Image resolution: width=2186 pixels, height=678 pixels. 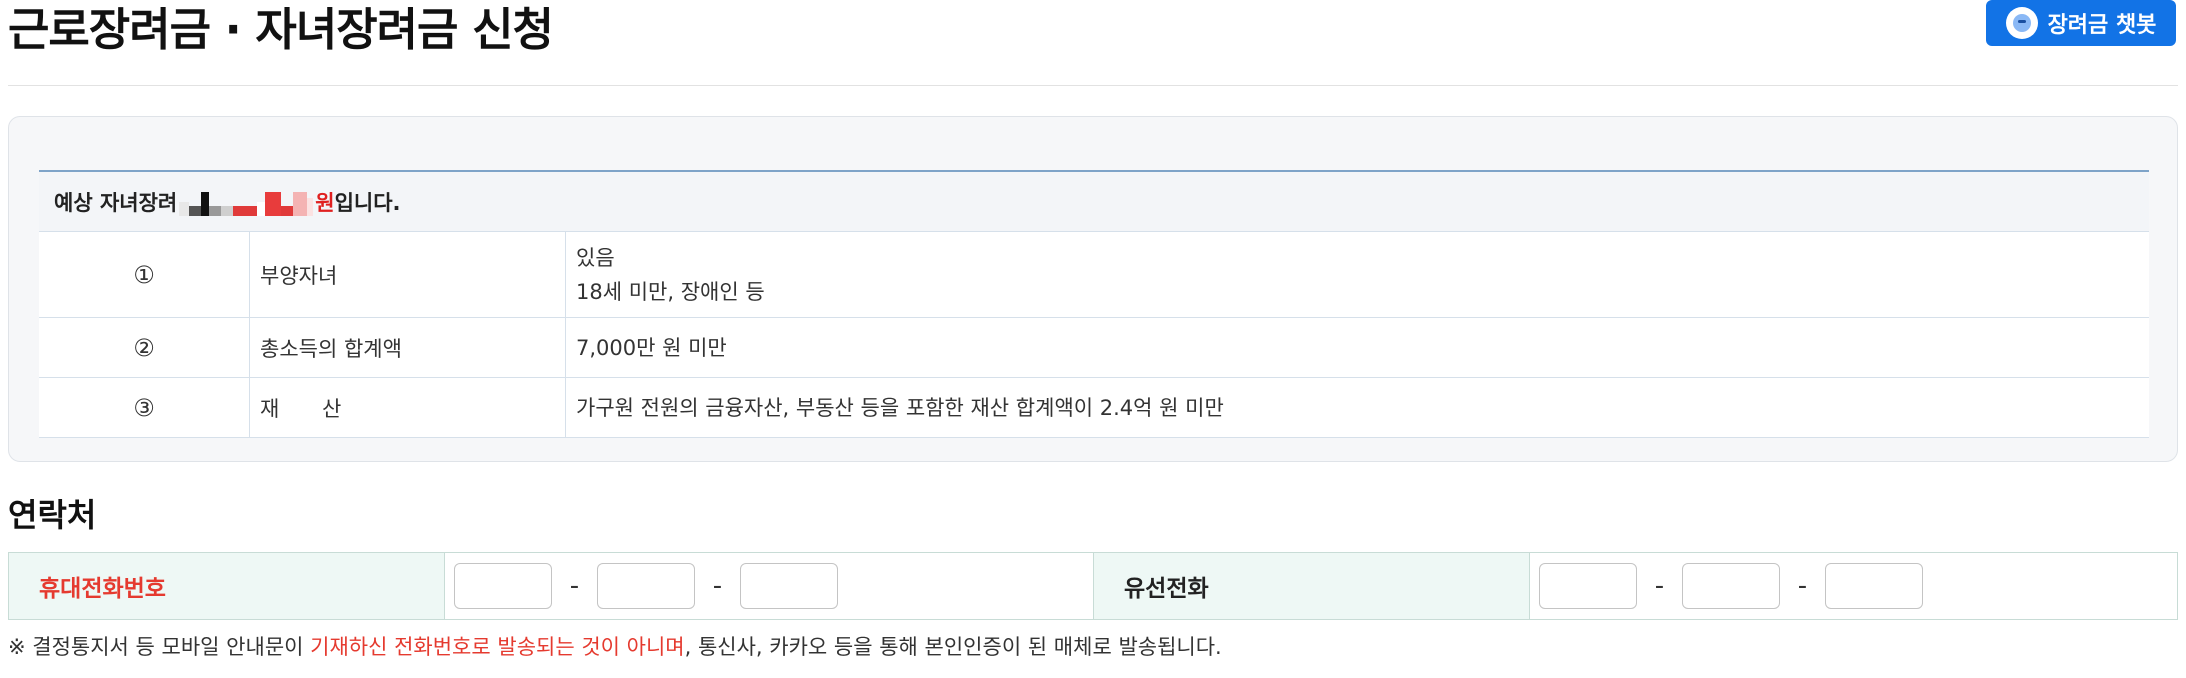 I want to click on page-header: 근로장려금 · 자녀장려금 신청 장려금 챗봇, so click(x=1093, y=43).